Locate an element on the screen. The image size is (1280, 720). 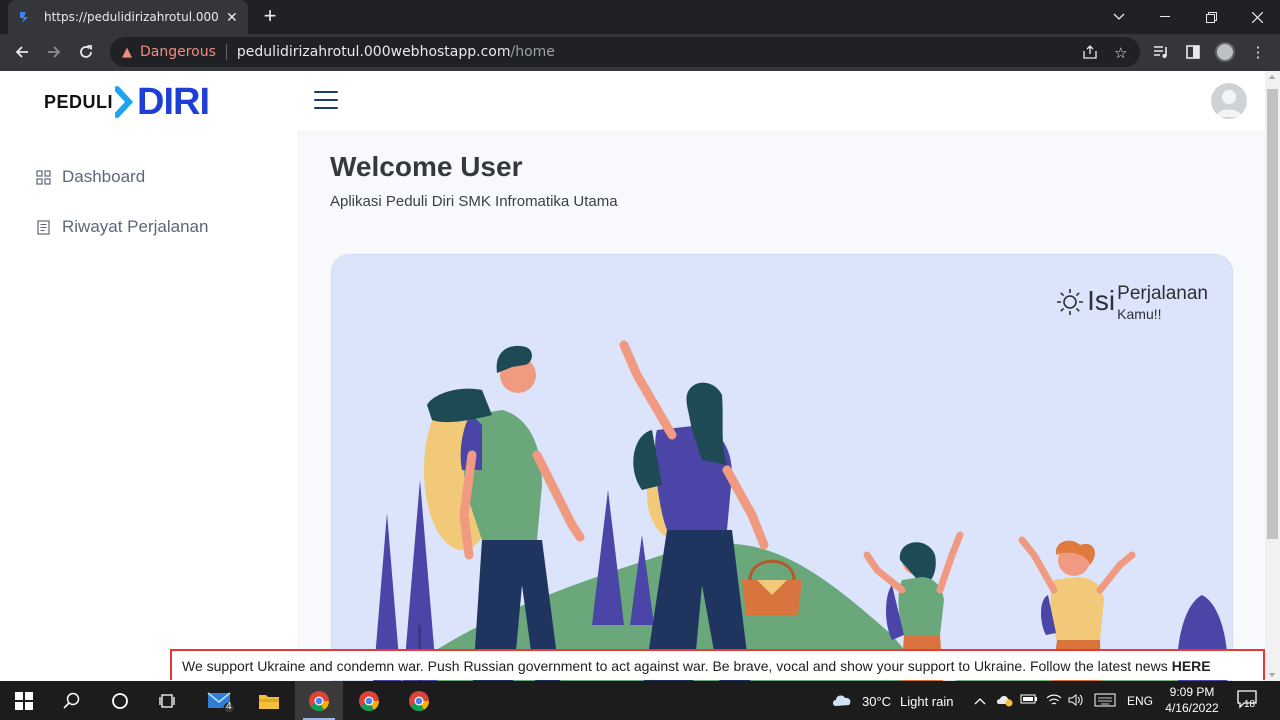
sidebar-item-dashboard: Dashboard is located at coordinates (90, 177).